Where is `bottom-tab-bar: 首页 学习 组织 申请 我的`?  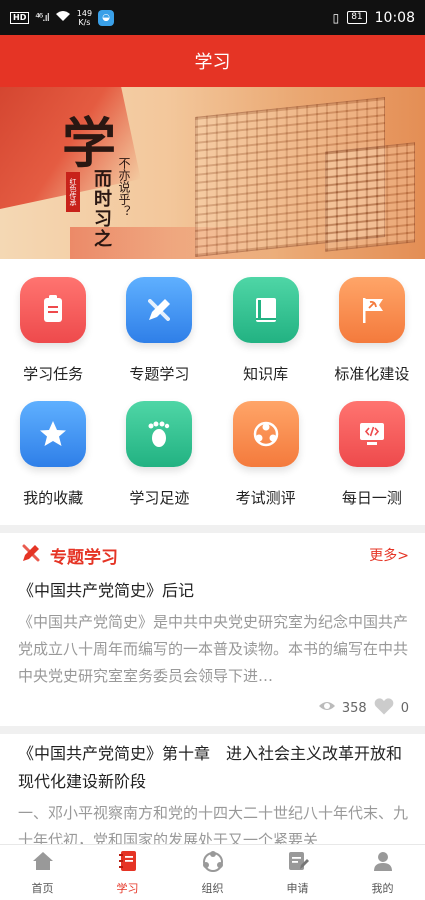 bottom-tab-bar: 首页 学习 组织 申请 我的 is located at coordinates (212, 872).